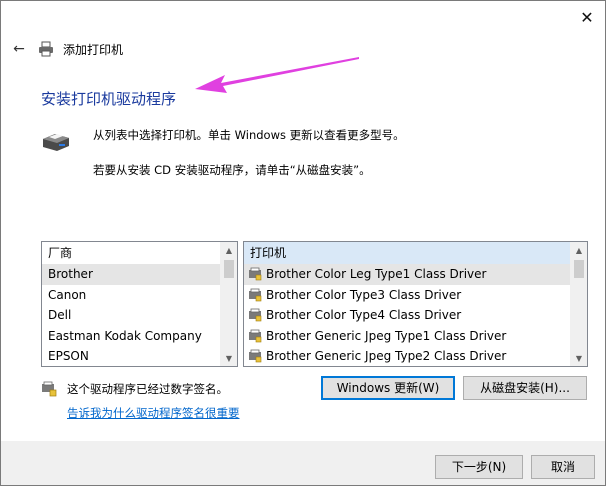 The width and height of the screenshot is (608, 488). I want to click on window-header: ← 添加打印机, so click(66, 49).